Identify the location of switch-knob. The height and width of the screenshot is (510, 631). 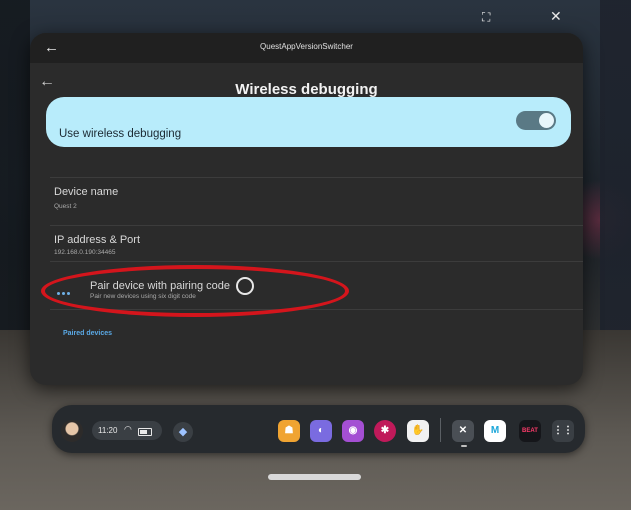
(546, 120).